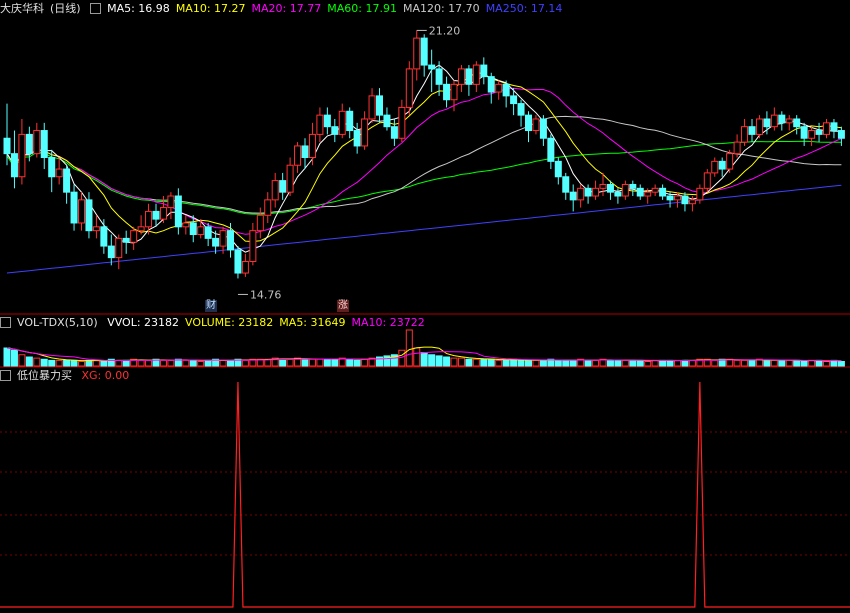 The image size is (850, 613). What do you see at coordinates (5, 322) in the screenshot?
I see `volume-settings-icon` at bounding box center [5, 322].